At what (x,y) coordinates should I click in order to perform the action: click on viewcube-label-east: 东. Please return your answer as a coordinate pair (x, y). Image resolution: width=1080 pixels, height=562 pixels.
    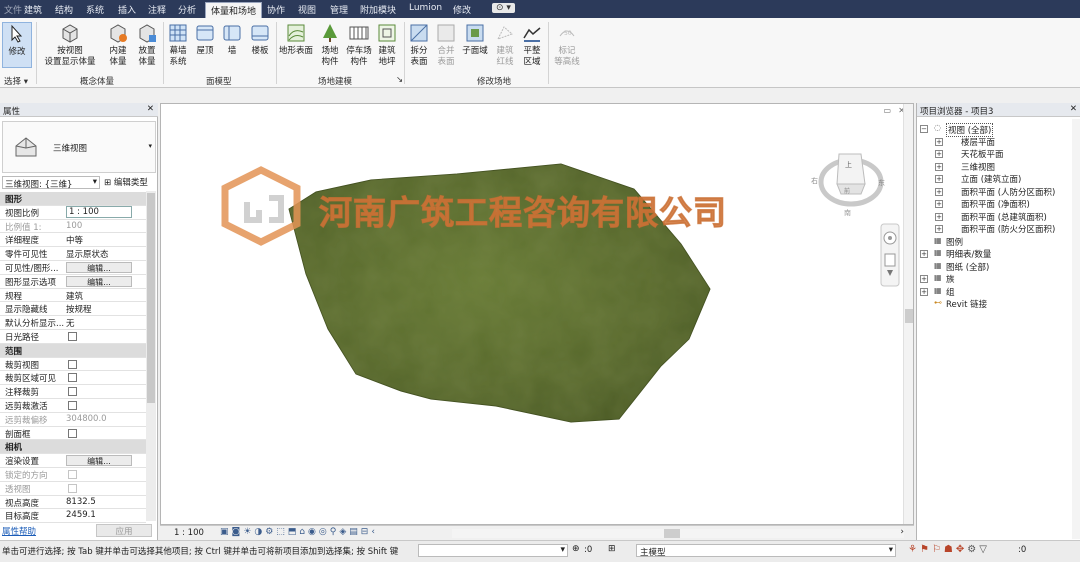
    Looking at the image, I should click on (881, 183).